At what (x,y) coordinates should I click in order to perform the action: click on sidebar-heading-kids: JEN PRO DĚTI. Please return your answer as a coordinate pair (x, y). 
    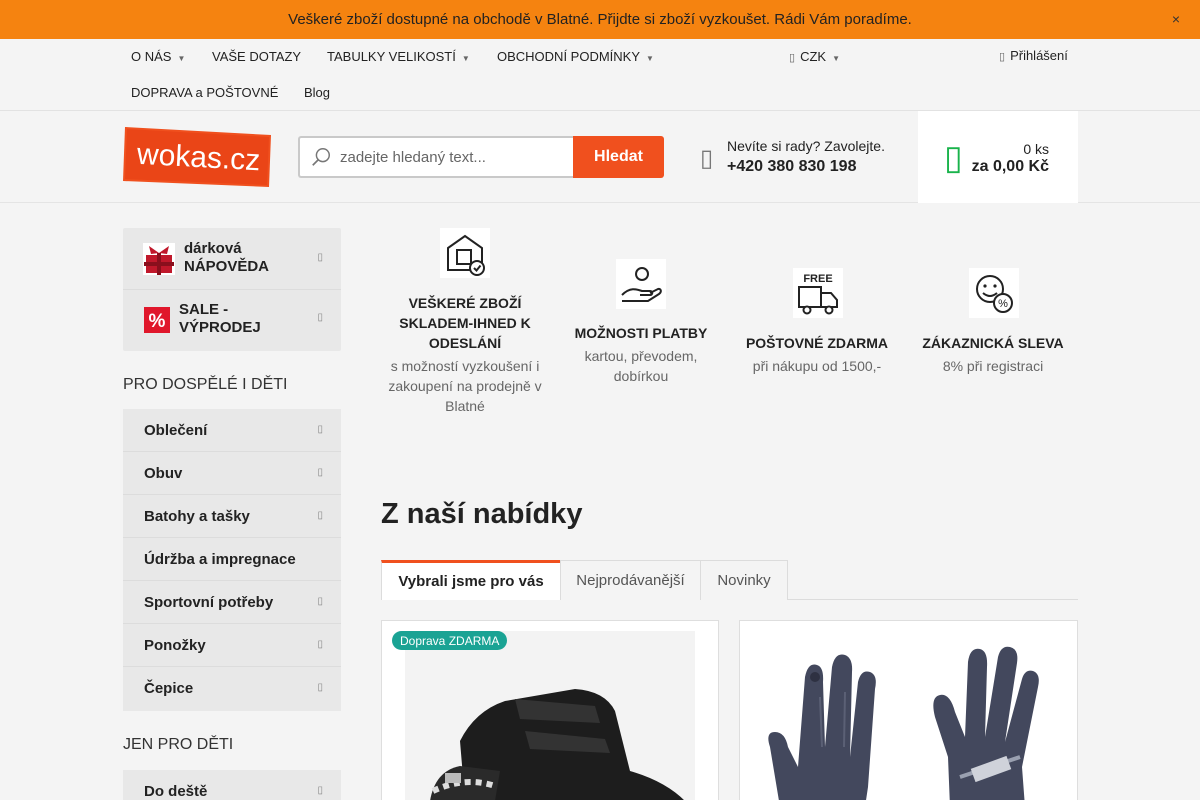
    Looking at the image, I should click on (178, 744).